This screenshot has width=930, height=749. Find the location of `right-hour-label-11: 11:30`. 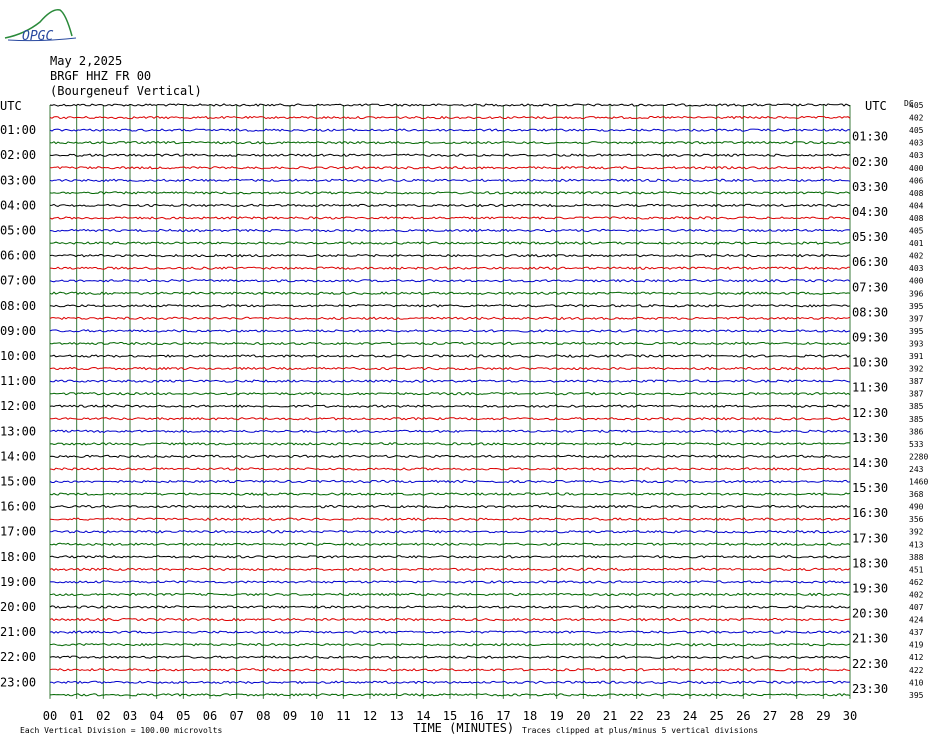

right-hour-label-11: 11:30 is located at coordinates (870, 388).